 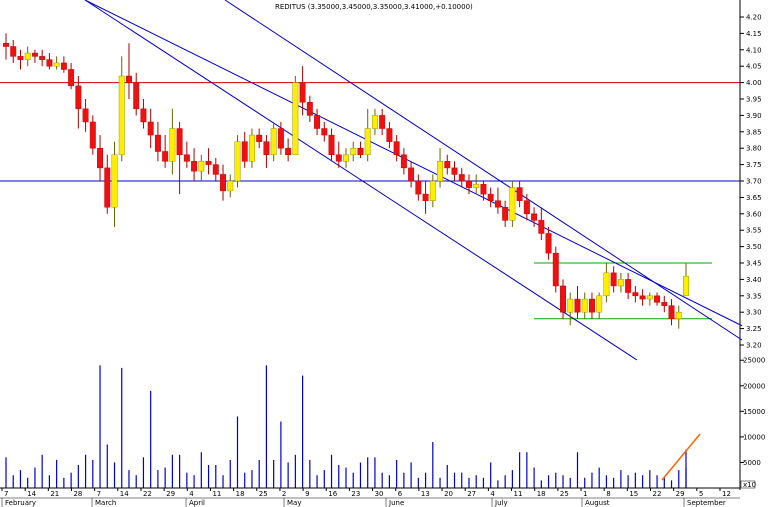 I want to click on month-tick-label: May, so click(x=294, y=503).